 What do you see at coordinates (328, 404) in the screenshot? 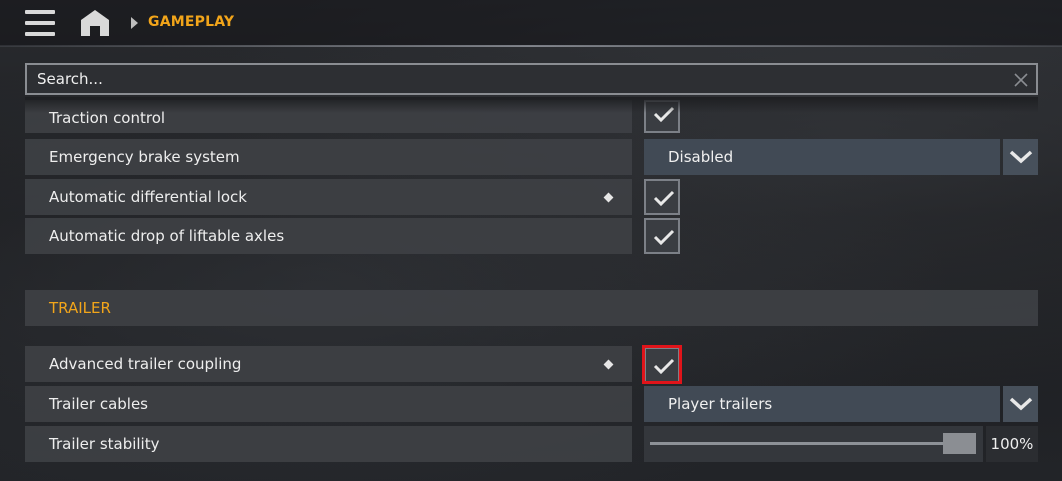
I see `setting-row-trailer-cables: Trailer cables` at bounding box center [328, 404].